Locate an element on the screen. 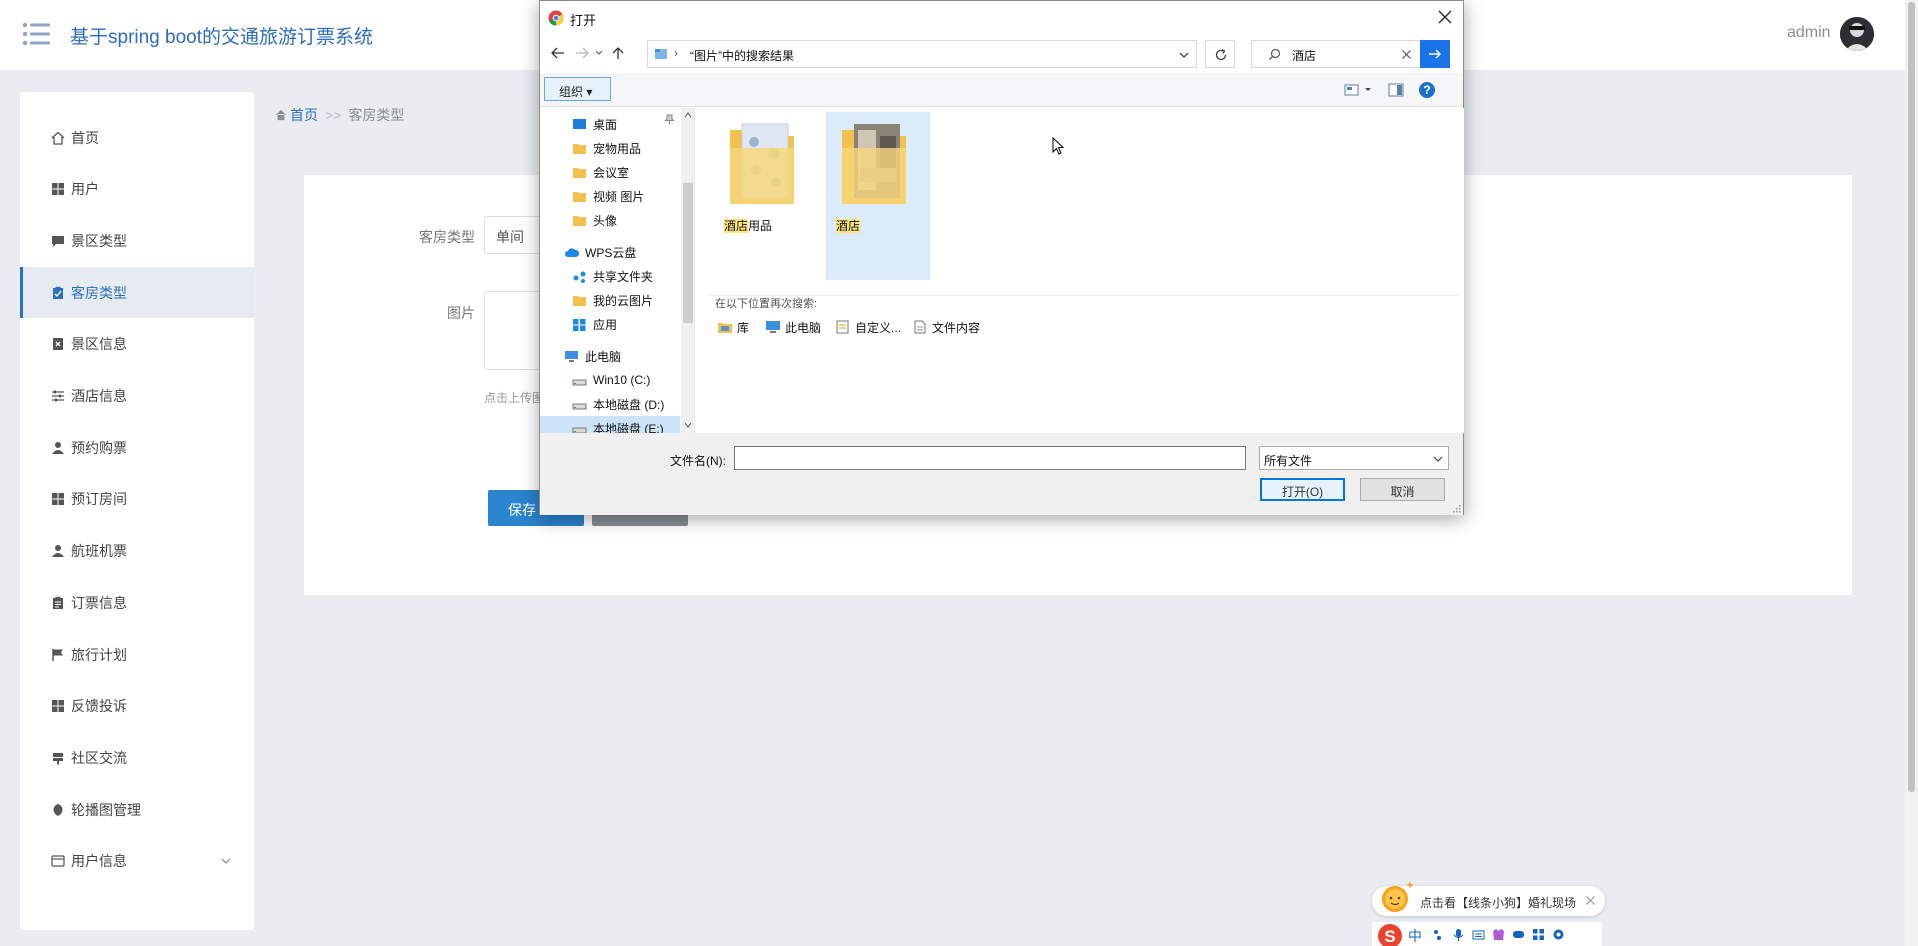  tree-item: 会议室 is located at coordinates (610, 172).